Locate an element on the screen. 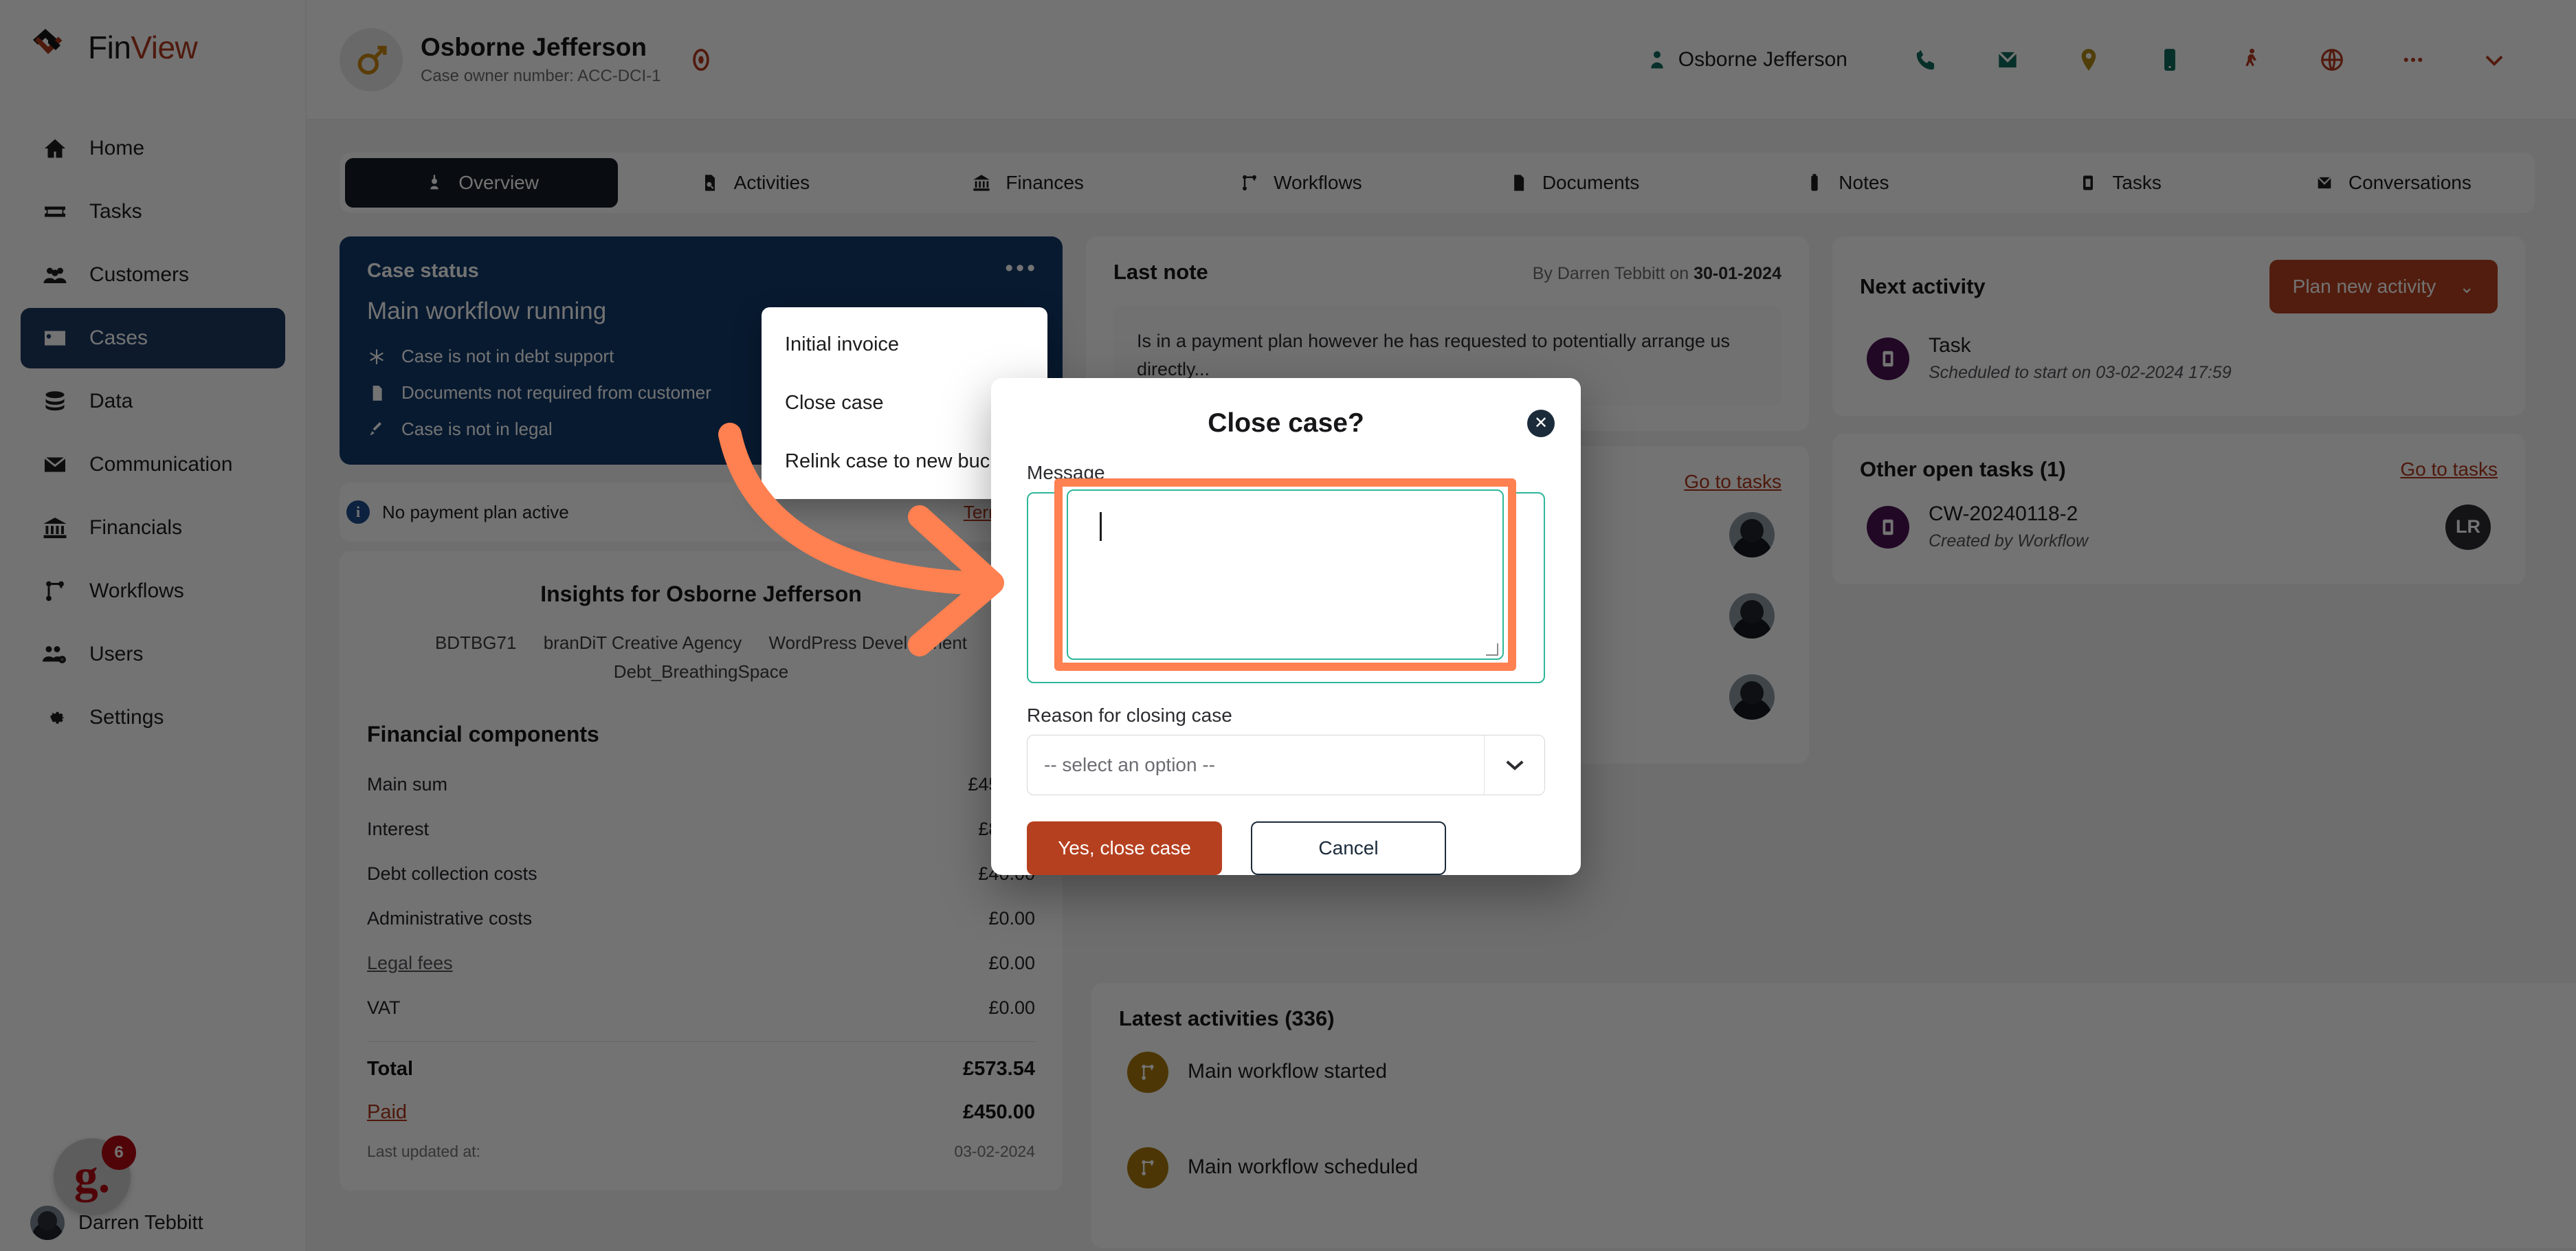  sidebar-item-label: Cases is located at coordinates (118, 337).